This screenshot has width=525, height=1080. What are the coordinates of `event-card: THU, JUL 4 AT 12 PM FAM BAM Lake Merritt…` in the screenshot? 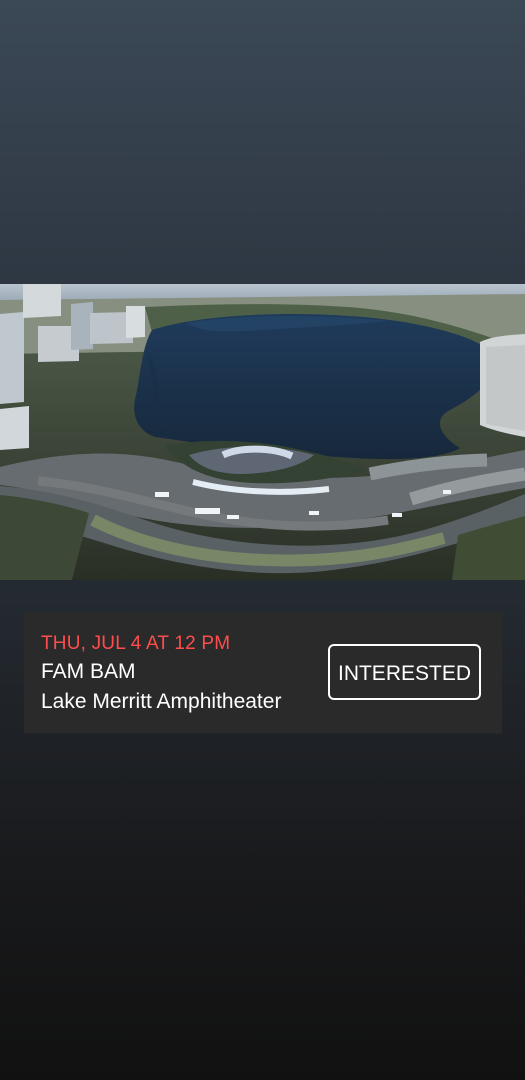 It's located at (263, 672).